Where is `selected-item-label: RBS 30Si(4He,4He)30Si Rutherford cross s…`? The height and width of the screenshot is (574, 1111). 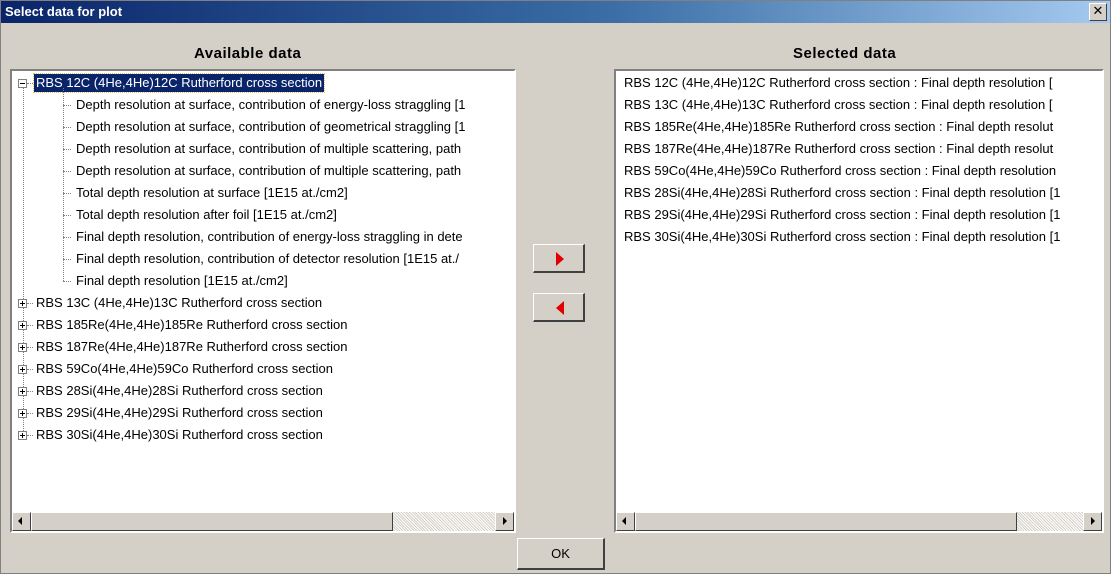 selected-item-label: RBS 30Si(4He,4He)30Si Rutherford cross s… is located at coordinates (842, 236).